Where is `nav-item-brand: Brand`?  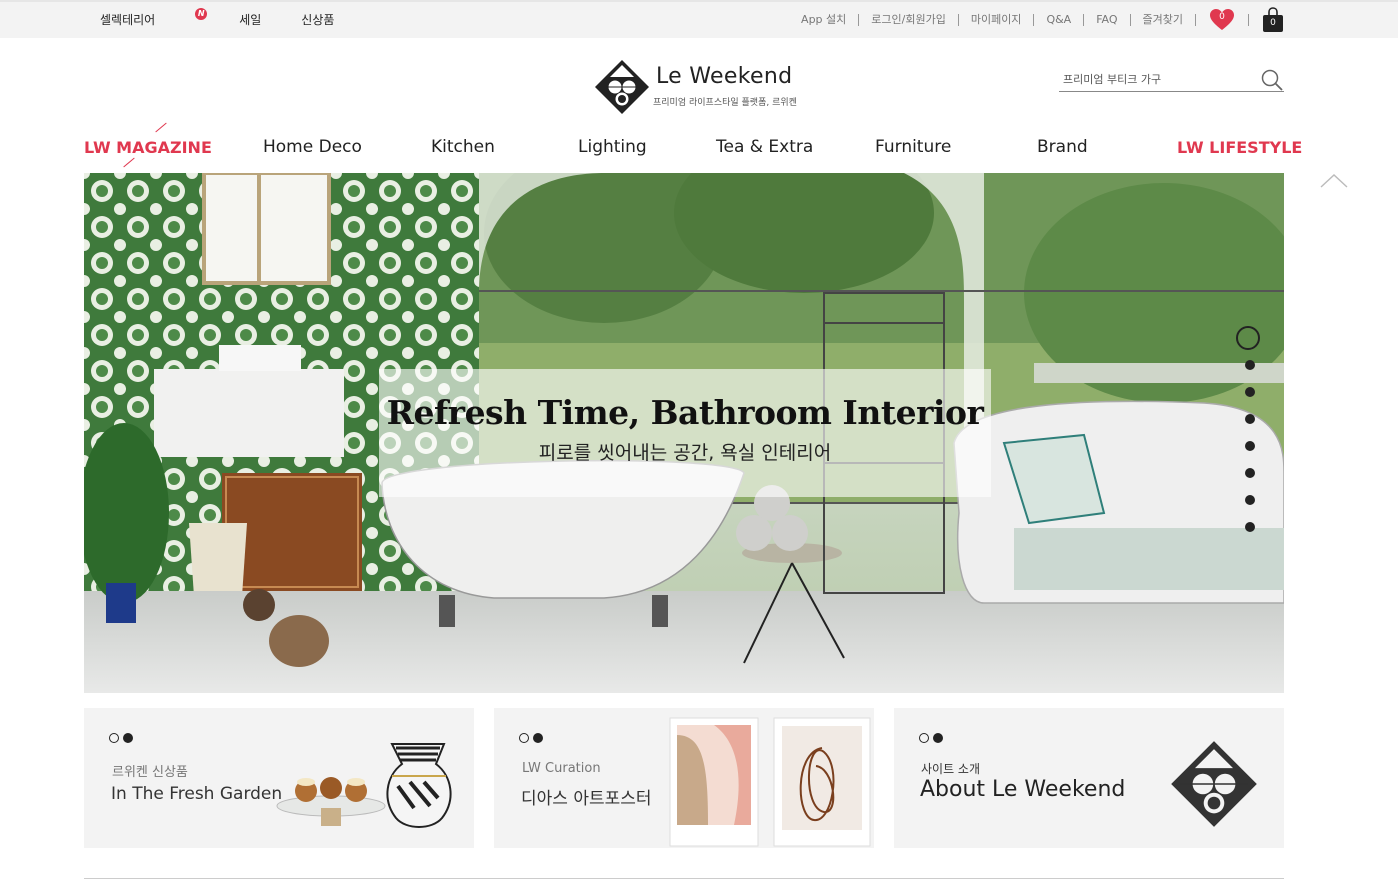 nav-item-brand: Brand is located at coordinates (1062, 147).